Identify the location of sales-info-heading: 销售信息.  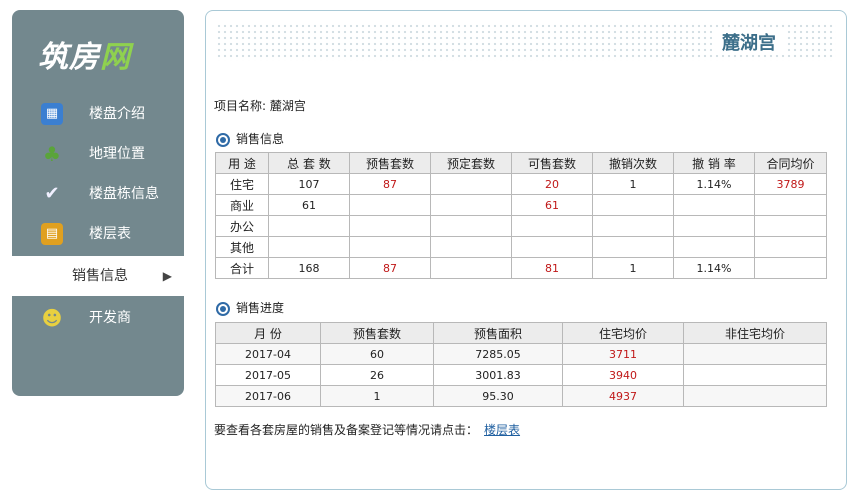
(250, 138).